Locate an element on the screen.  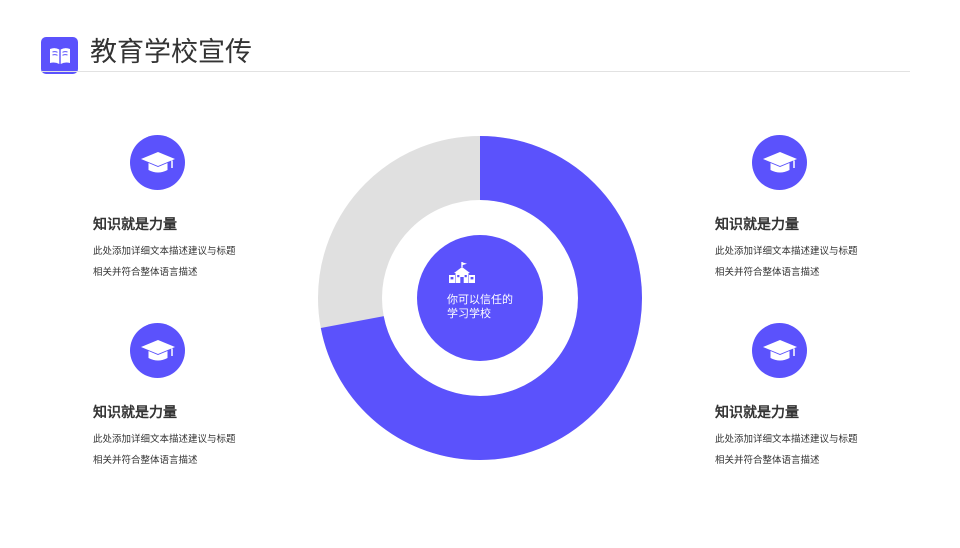
book-icon is located at coordinates (59, 55).